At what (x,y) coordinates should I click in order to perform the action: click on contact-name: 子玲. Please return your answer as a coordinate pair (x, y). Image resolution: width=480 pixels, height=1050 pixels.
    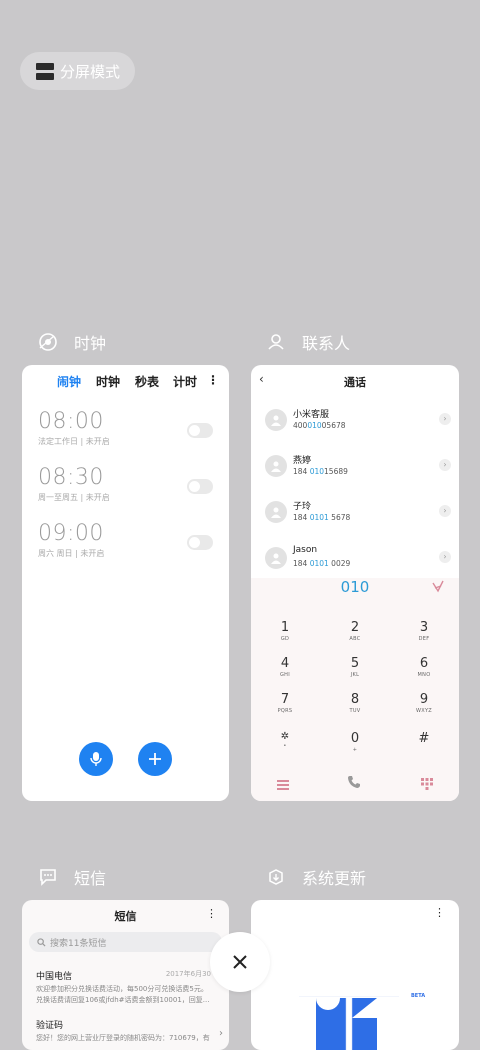
    Looking at the image, I should click on (302, 507).